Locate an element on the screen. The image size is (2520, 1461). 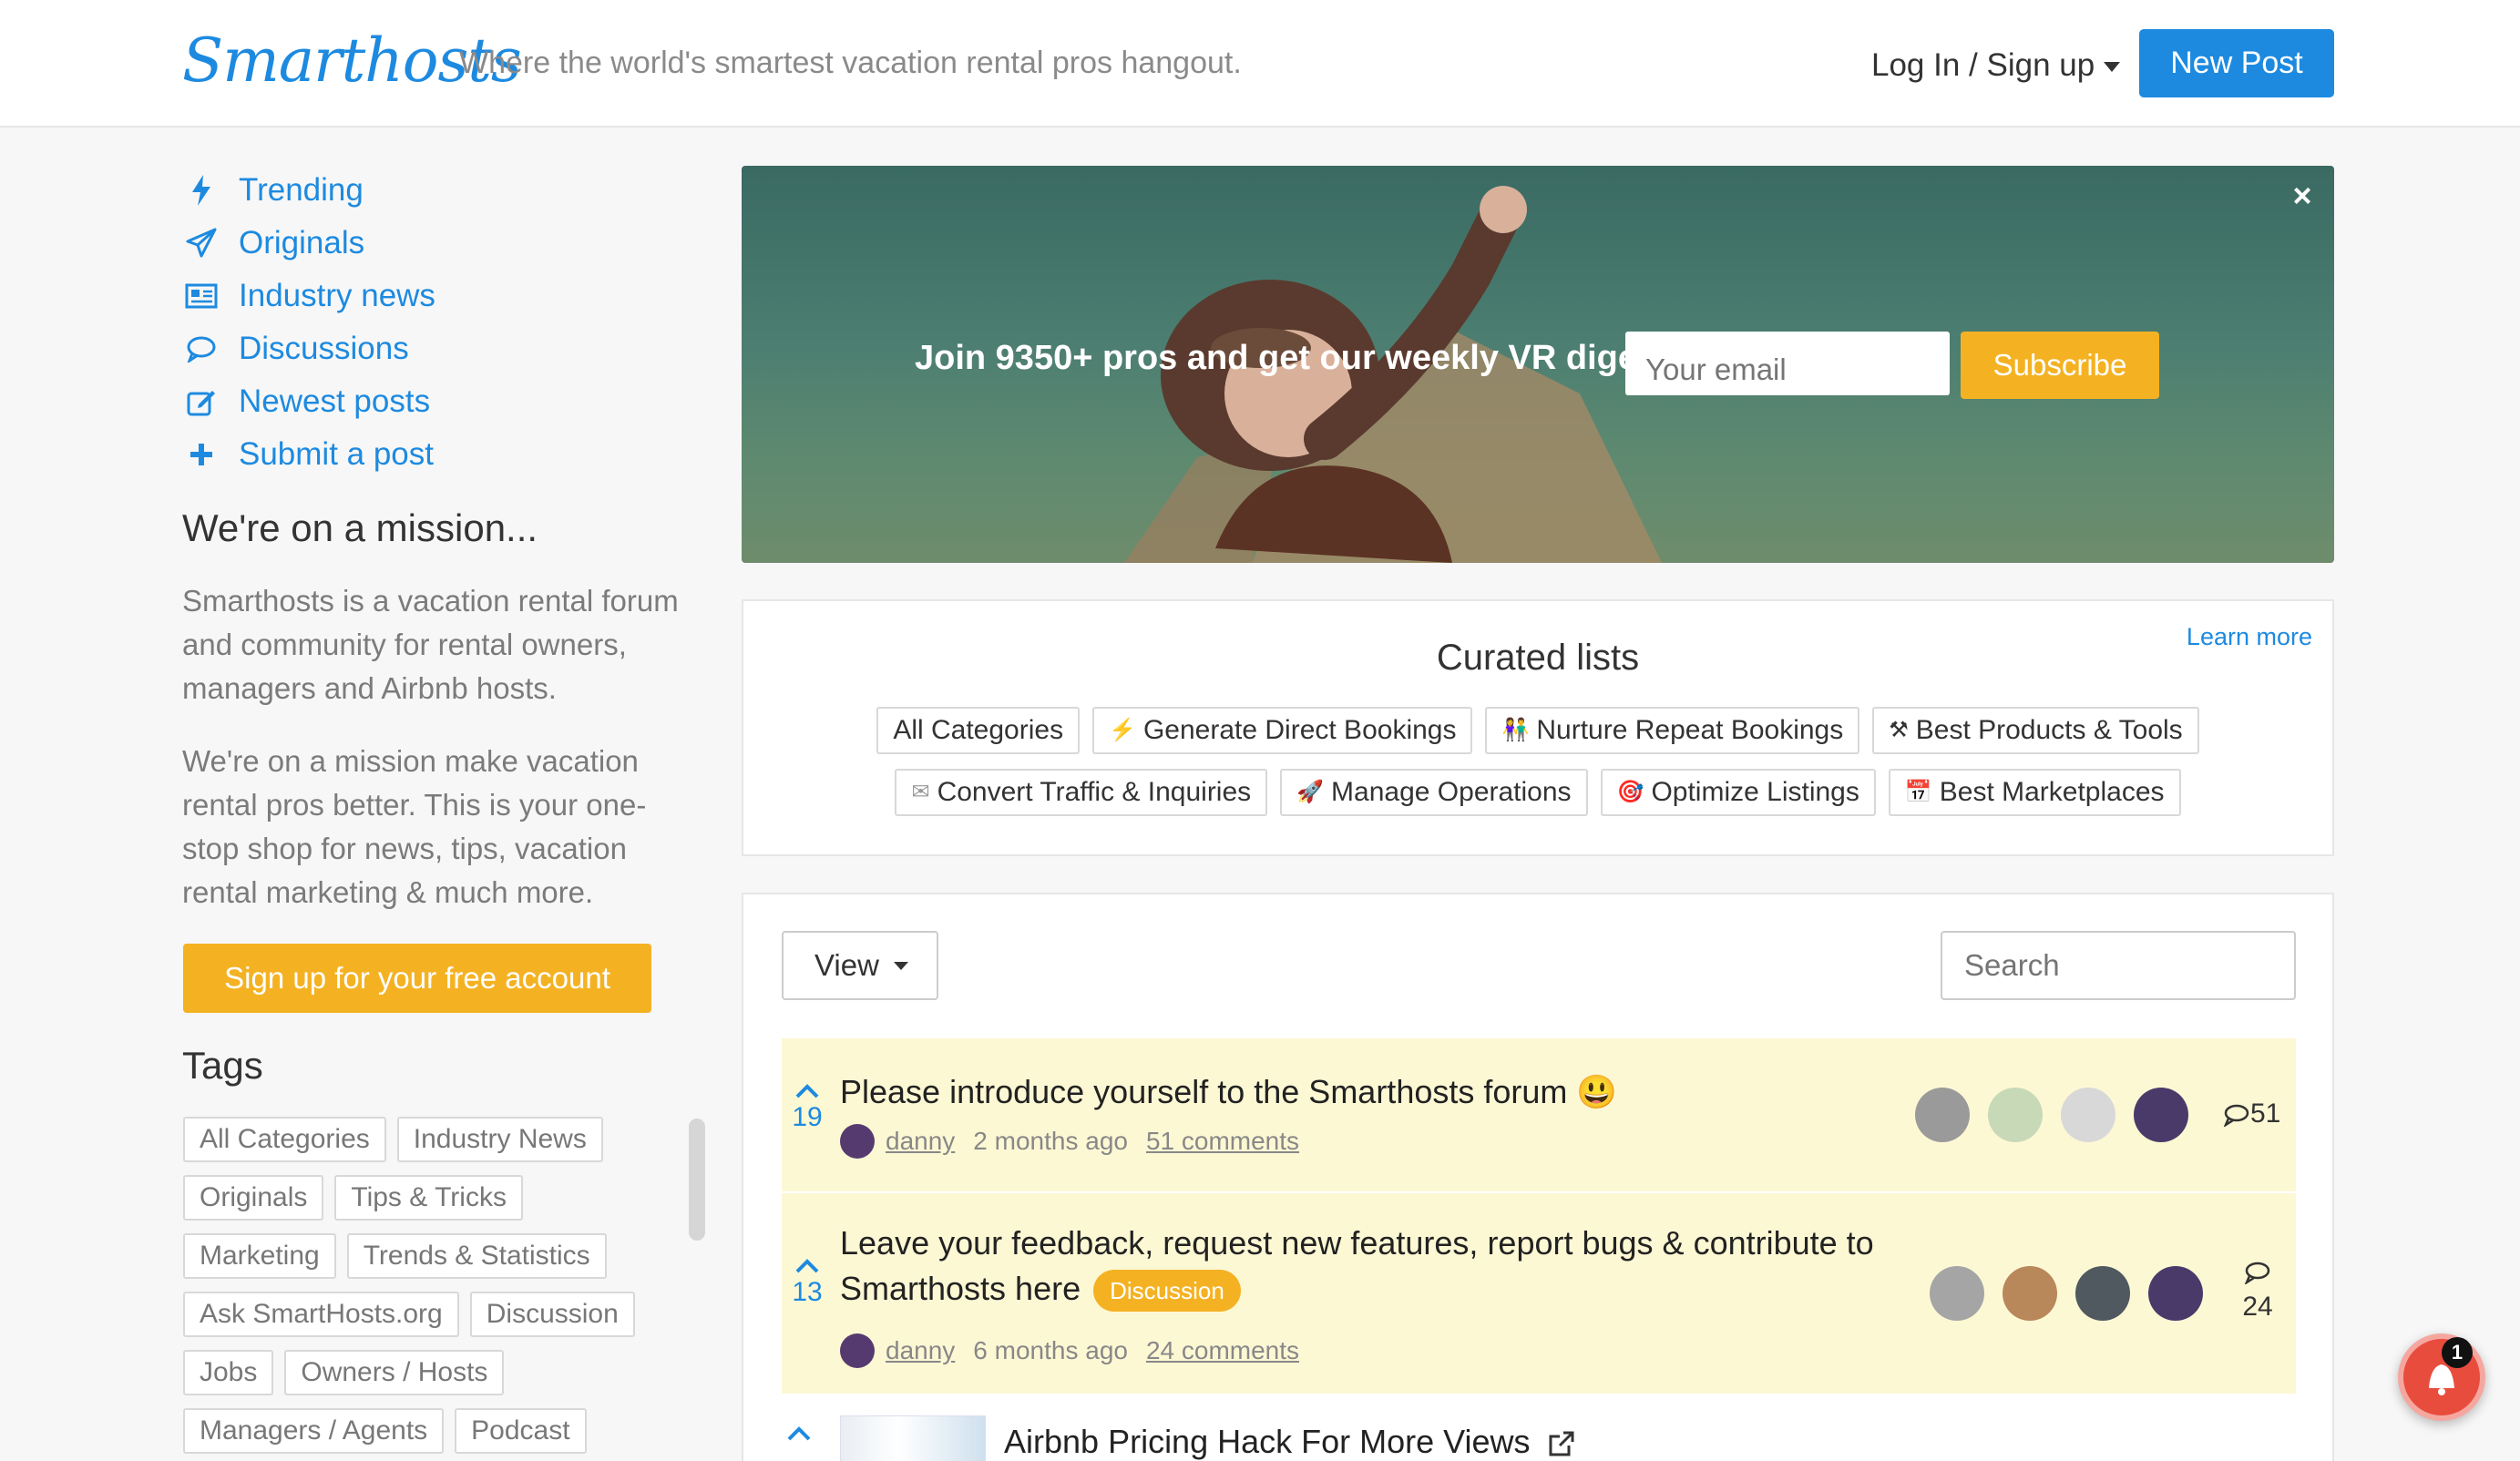
comments-link: 51 comments is located at coordinates (1222, 1141).